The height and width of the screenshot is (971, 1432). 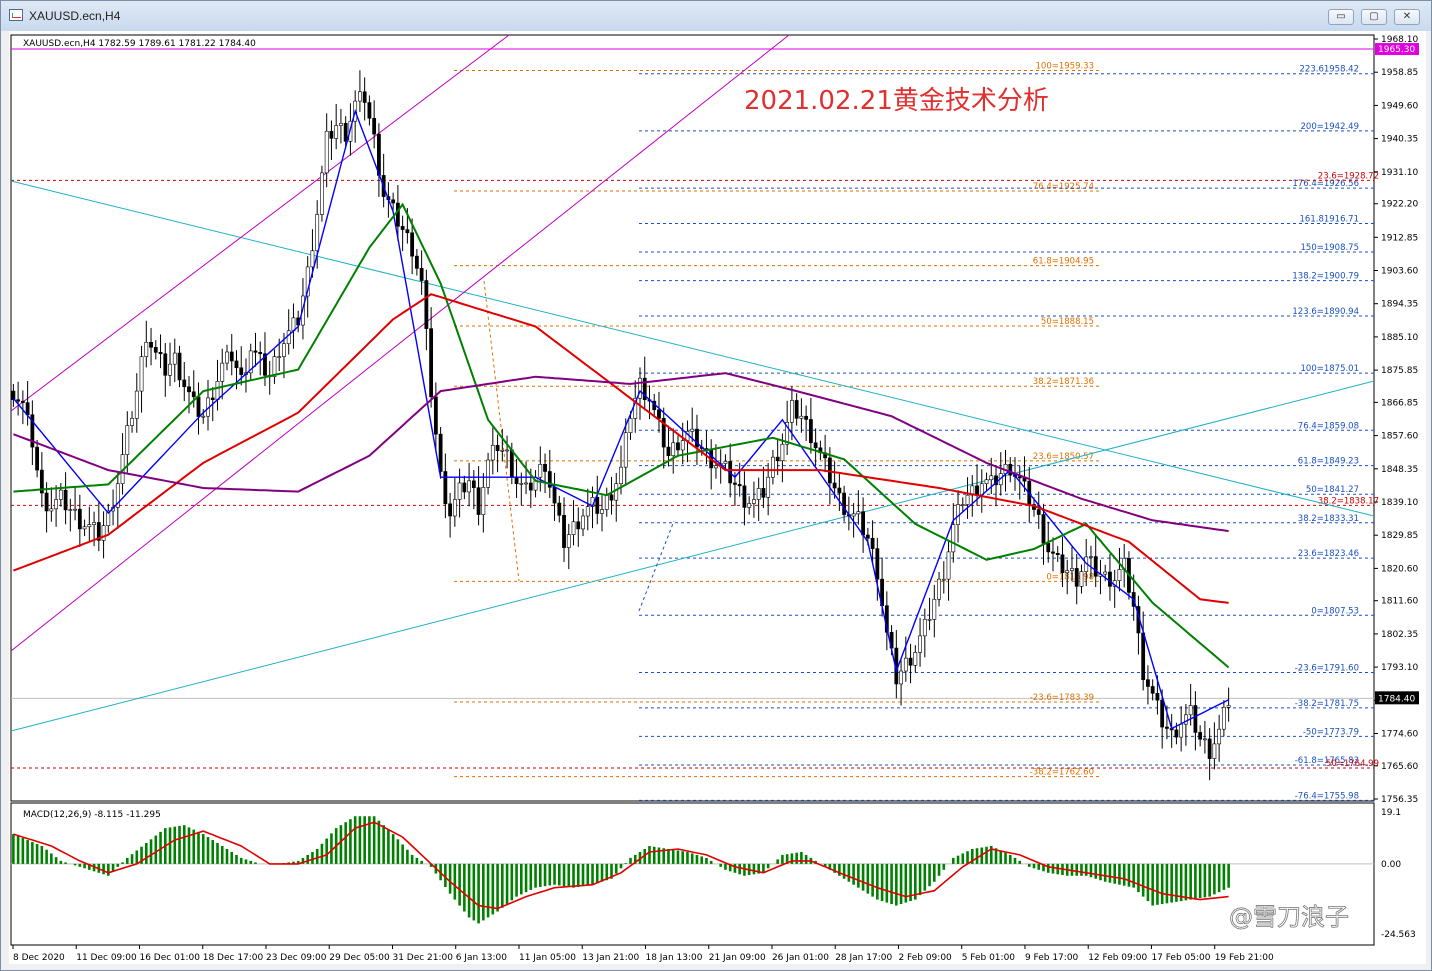 I want to click on macd-axis-label: -24.563, so click(x=1398, y=935).